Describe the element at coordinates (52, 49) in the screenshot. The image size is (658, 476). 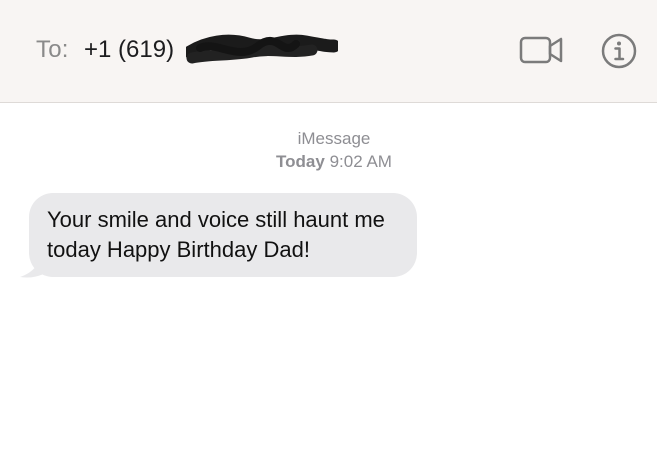
I see `to-label: To:` at that location.